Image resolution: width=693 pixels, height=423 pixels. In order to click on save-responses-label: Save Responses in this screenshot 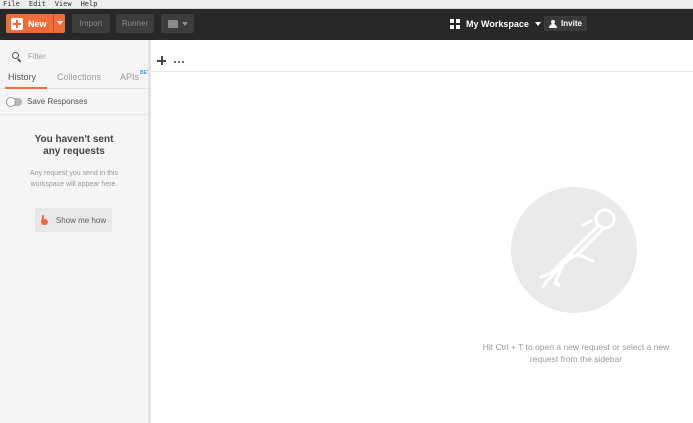, I will do `click(57, 101)`.